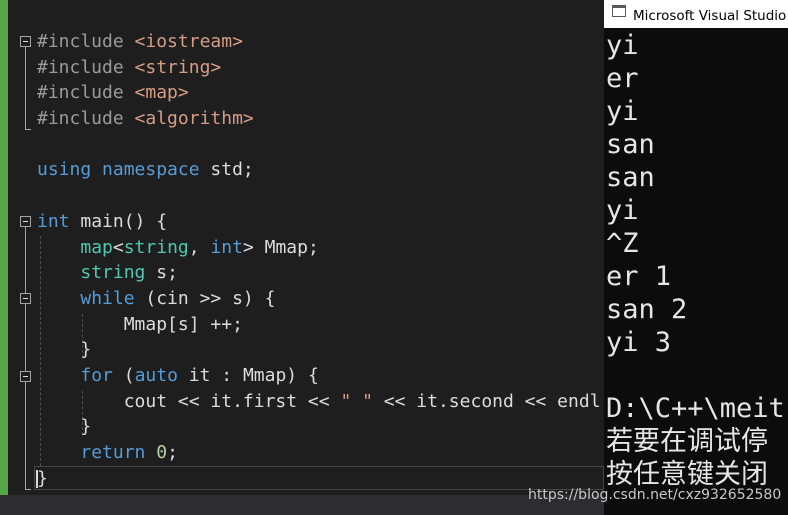 The height and width of the screenshot is (515, 788). I want to click on code-line: map<string, int> Mmap;, so click(302, 248).